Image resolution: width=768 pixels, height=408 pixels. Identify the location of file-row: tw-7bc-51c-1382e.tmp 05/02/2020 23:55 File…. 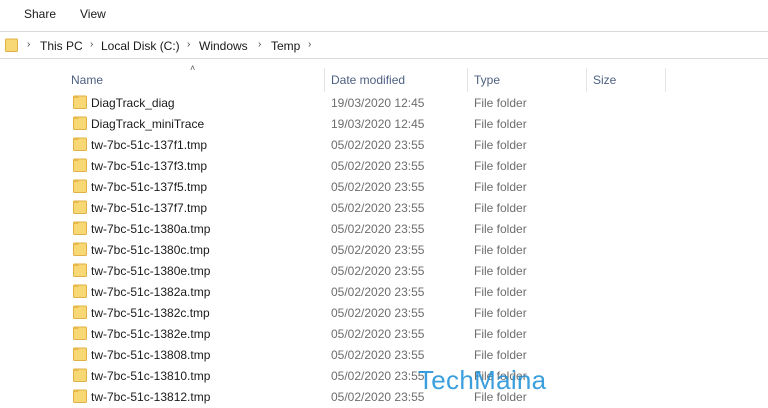
(384, 333).